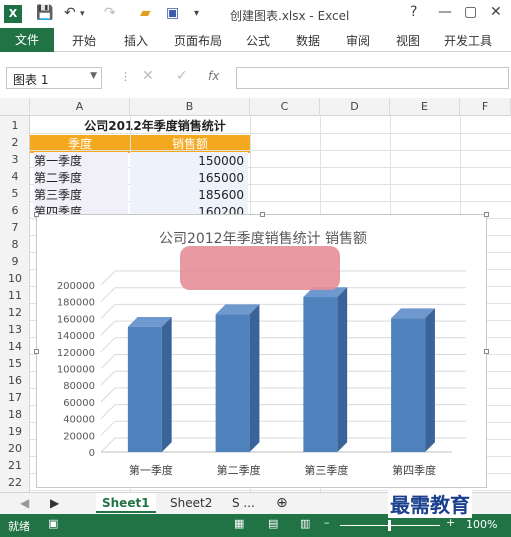 Image resolution: width=511 pixels, height=537 pixels. Describe the element at coordinates (84, 40) in the screenshot. I see `tab-home: 开始` at that location.